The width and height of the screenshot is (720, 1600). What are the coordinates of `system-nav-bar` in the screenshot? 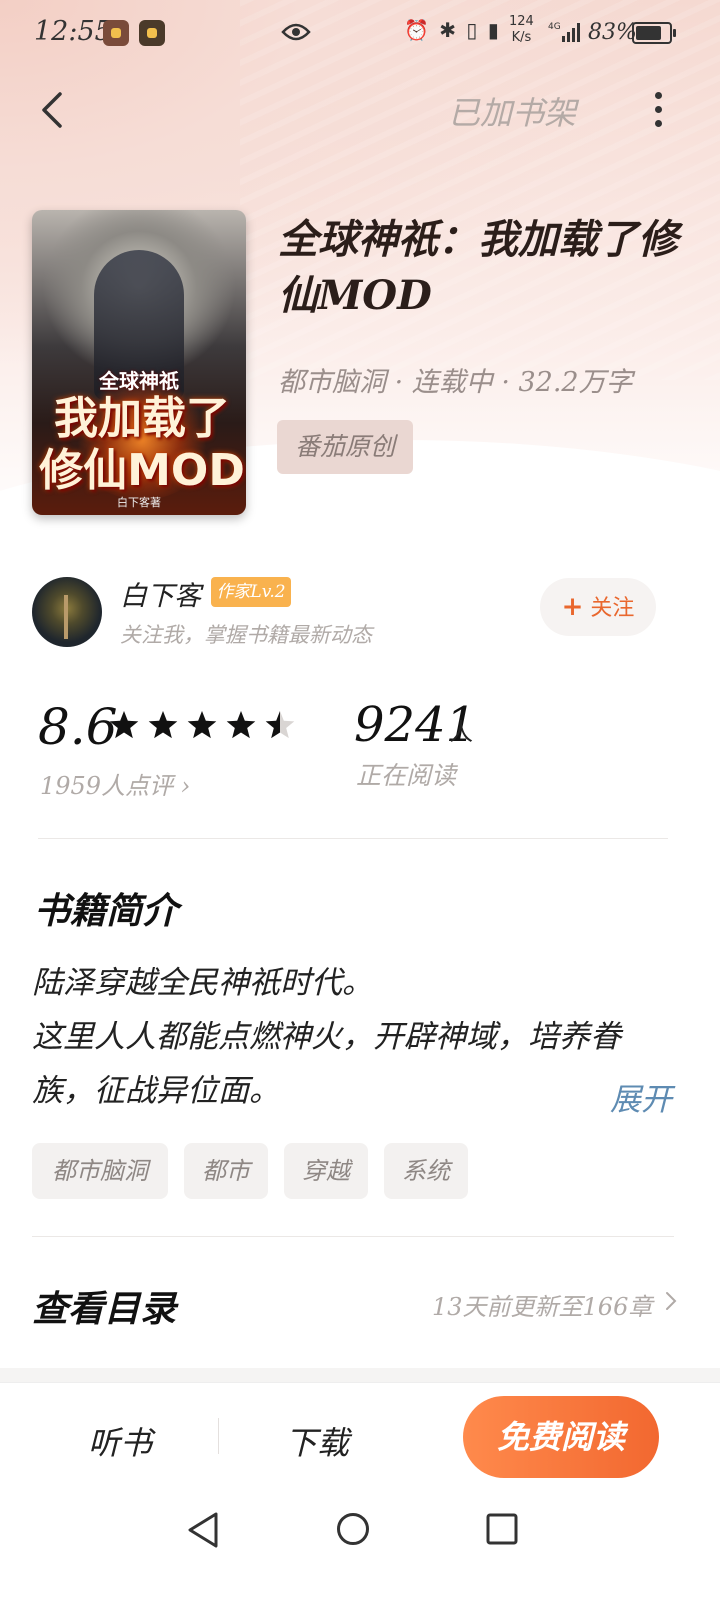 It's located at (360, 1546).